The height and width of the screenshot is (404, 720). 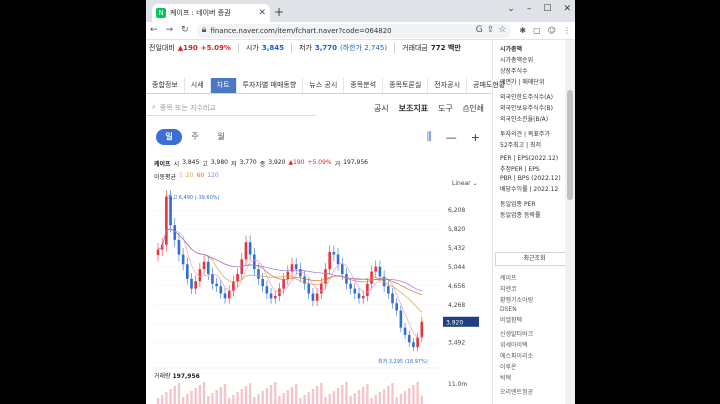 I want to click on tab-bar: N 케이프 : 네이버 증권 ✕ + ⌄ – ☐ ✕, so click(x=360, y=11).